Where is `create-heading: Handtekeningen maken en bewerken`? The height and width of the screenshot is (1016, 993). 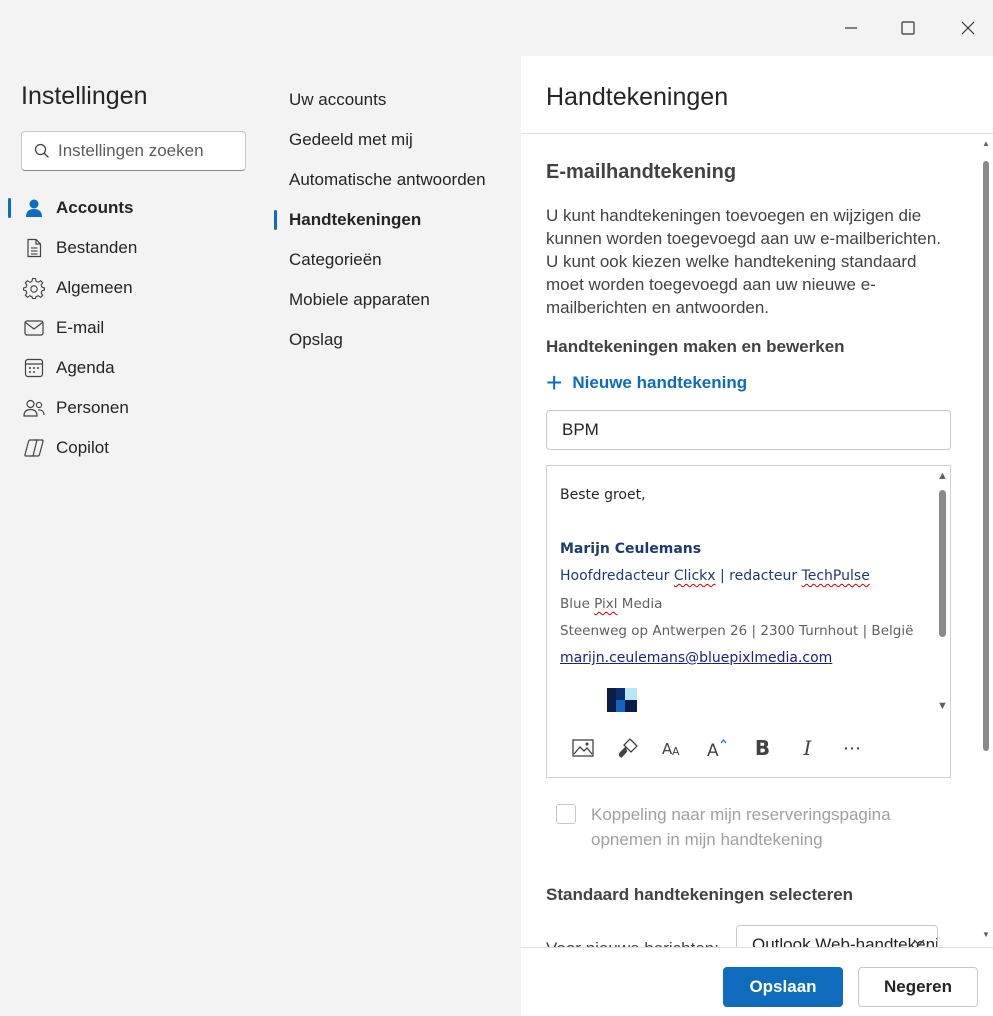 create-heading: Handtekeningen maken en bewerken is located at coordinates (695, 346).